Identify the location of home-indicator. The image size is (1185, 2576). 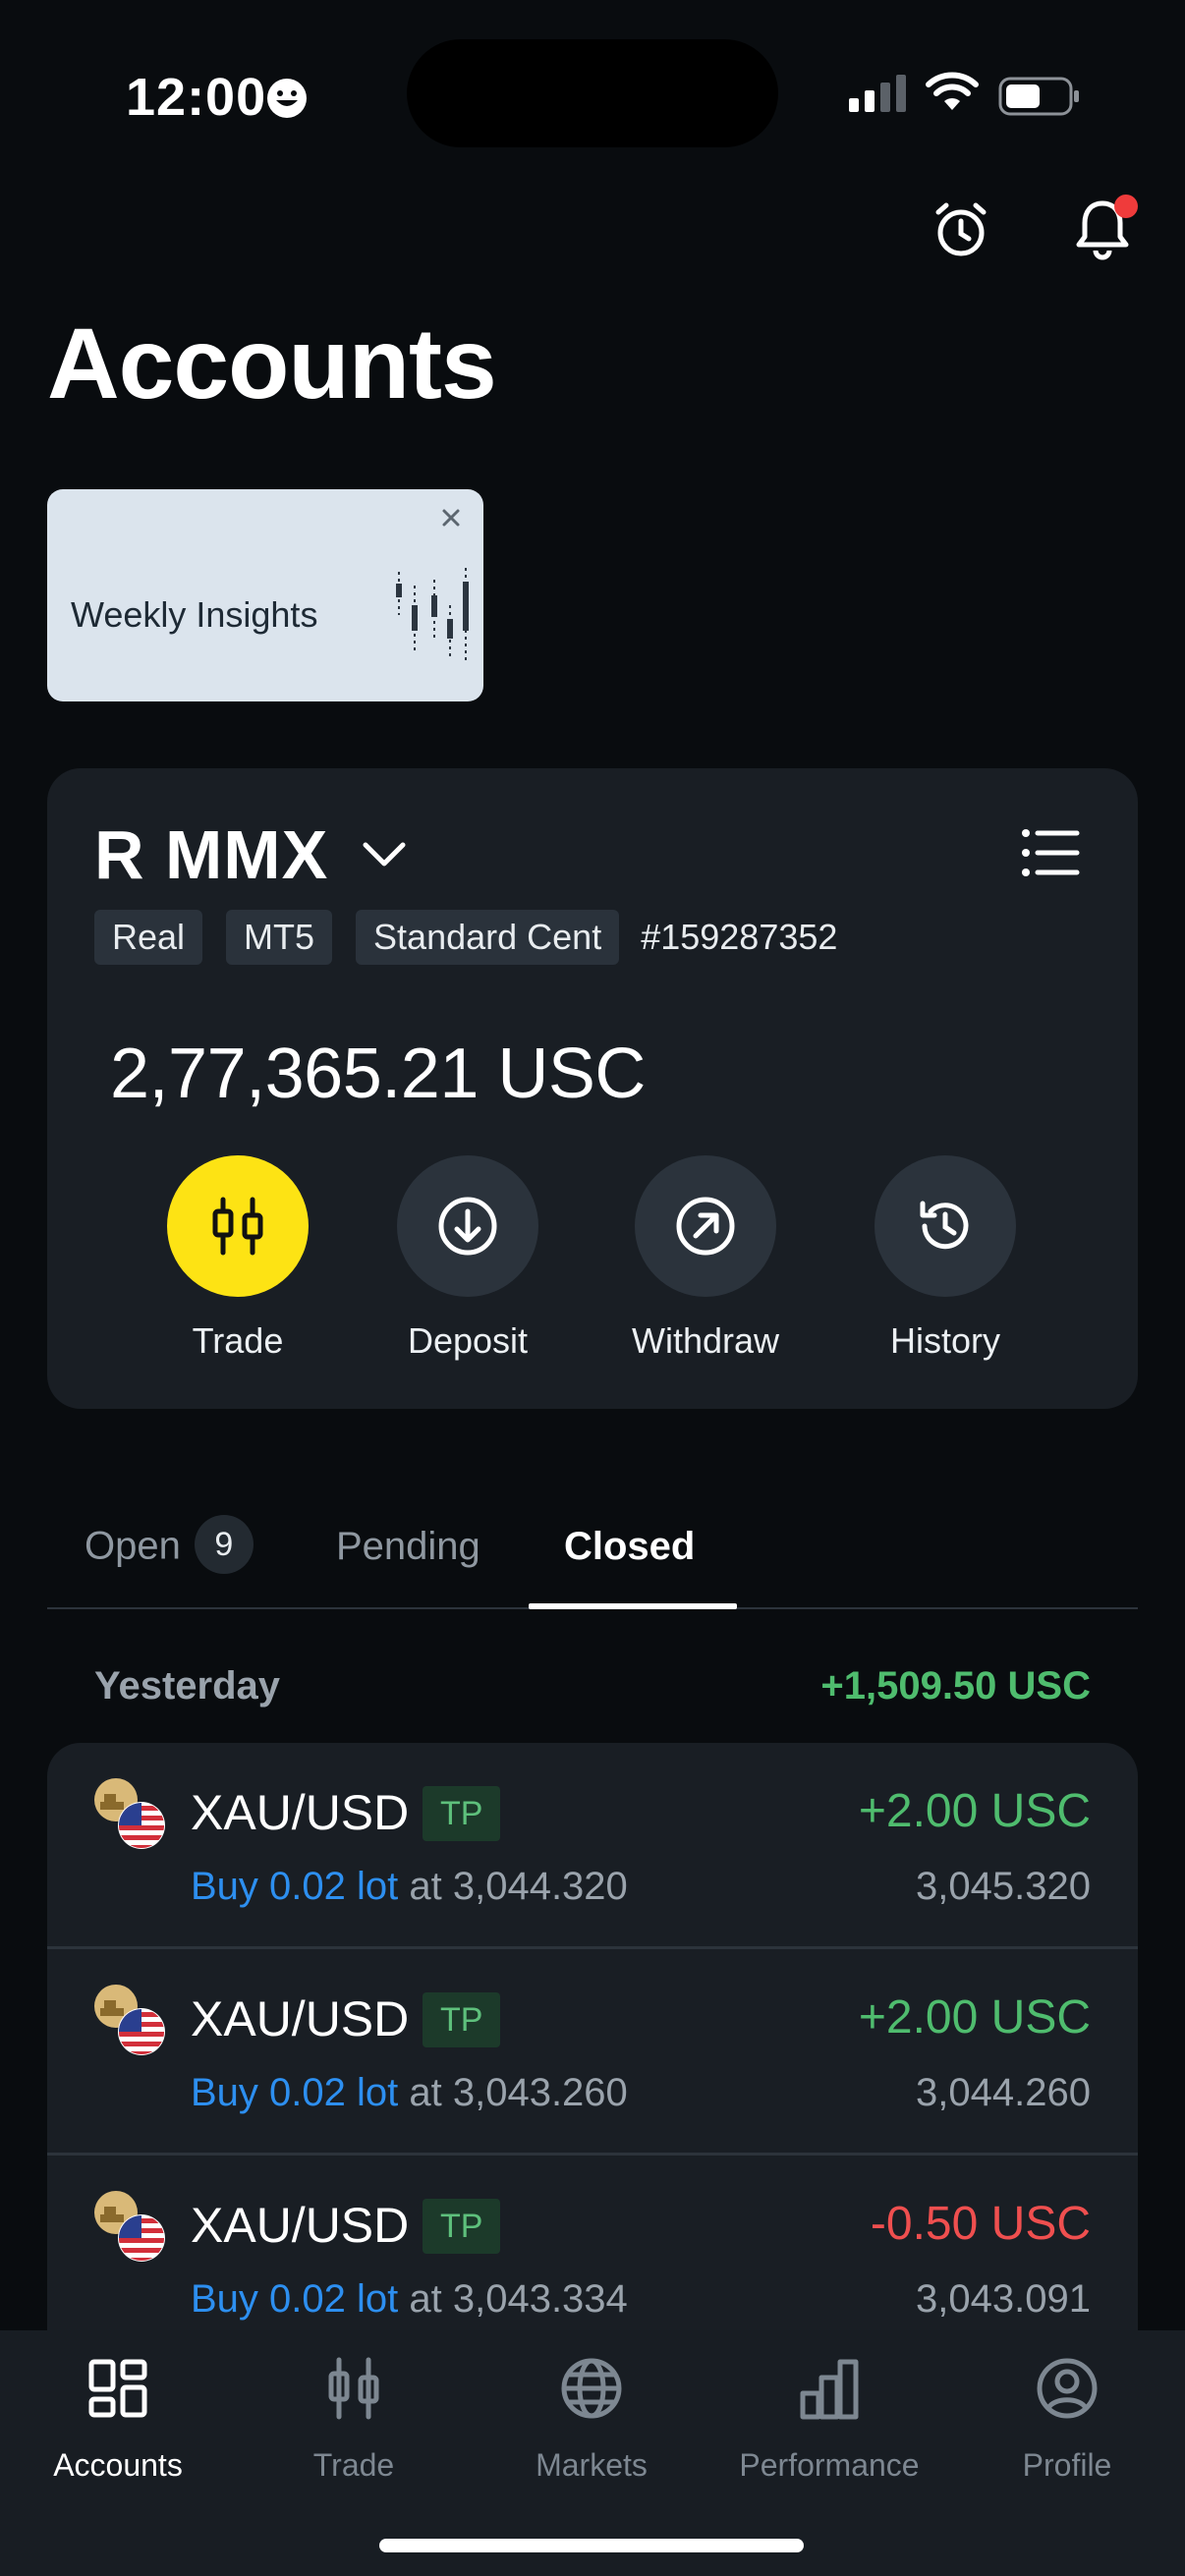
(592, 2545).